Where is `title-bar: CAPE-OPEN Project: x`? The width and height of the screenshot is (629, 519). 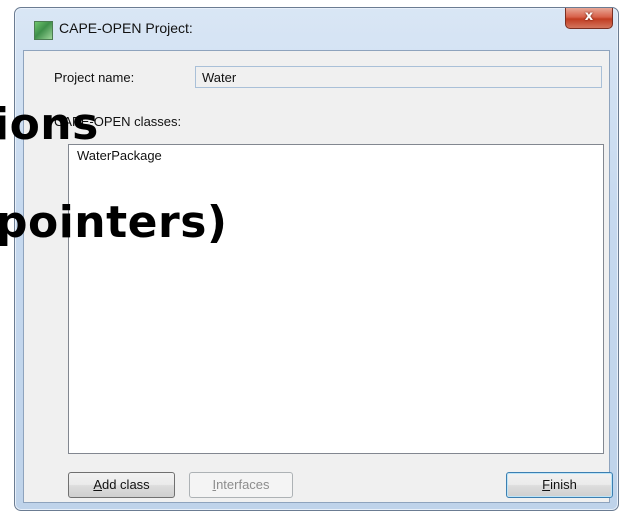
title-bar: CAPE-OPEN Project: x is located at coordinates (316, 29).